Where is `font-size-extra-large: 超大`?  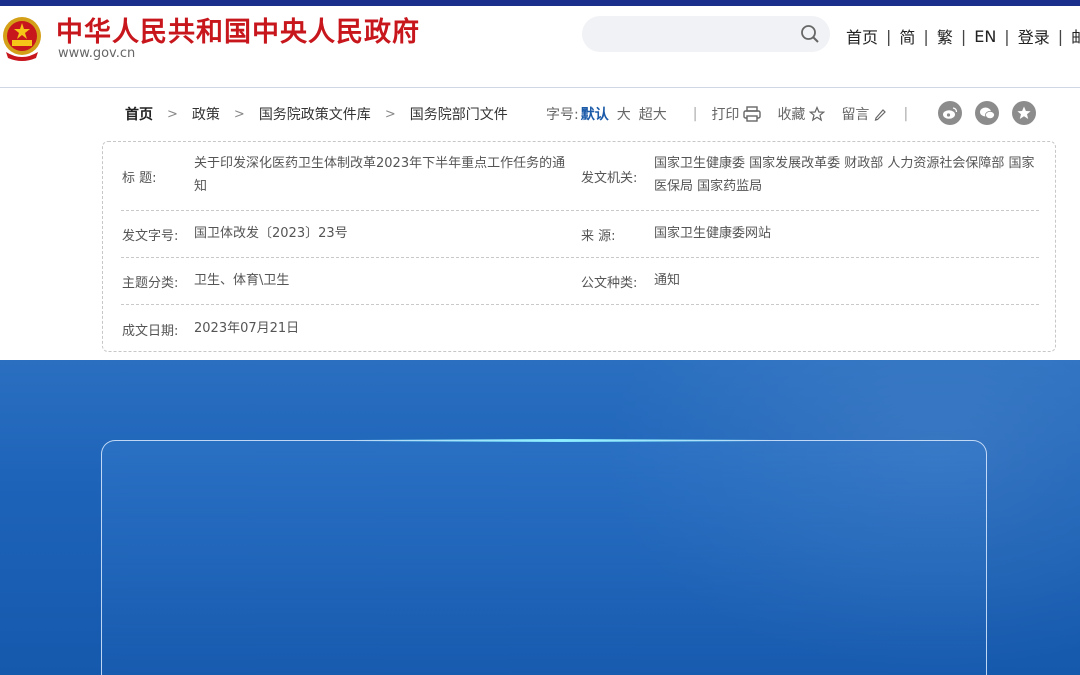
font-size-extra-large: 超大 is located at coordinates (653, 114).